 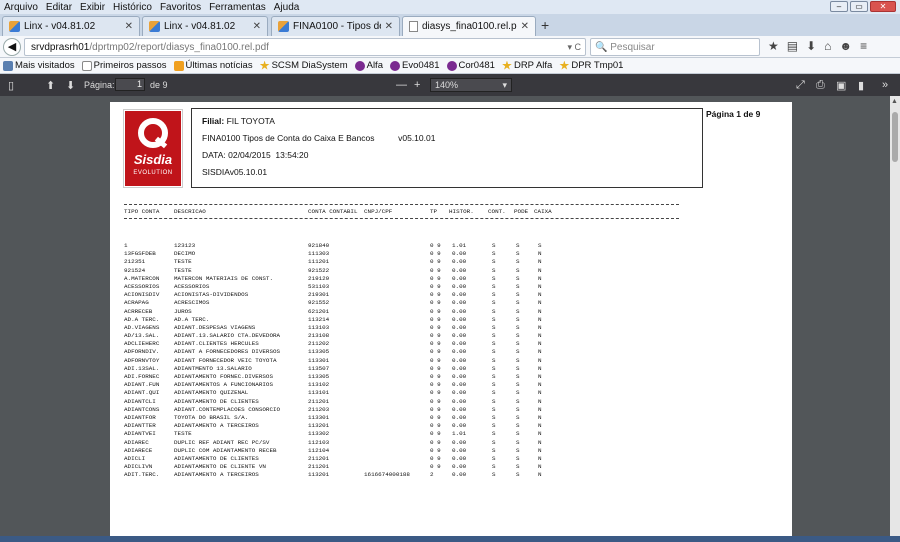 I want to click on report-system: SISDIAv05.10.01, so click(x=235, y=172).